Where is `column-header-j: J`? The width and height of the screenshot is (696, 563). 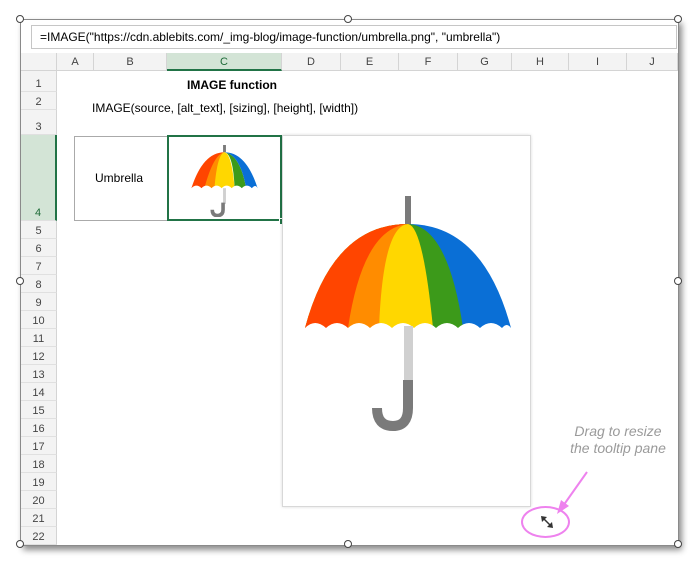 column-header-j: J is located at coordinates (652, 62).